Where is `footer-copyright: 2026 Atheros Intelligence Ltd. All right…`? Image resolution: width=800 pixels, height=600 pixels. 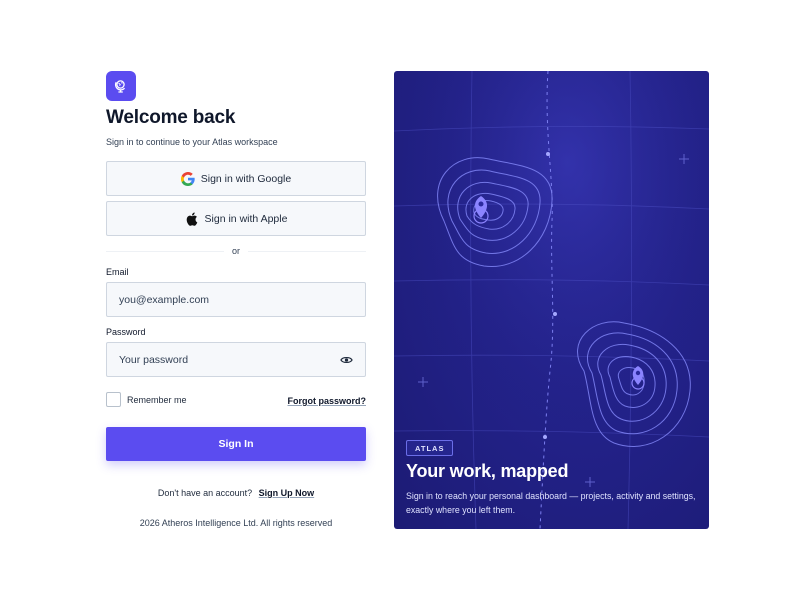 footer-copyright: 2026 Atheros Intelligence Ltd. All right… is located at coordinates (236, 523).